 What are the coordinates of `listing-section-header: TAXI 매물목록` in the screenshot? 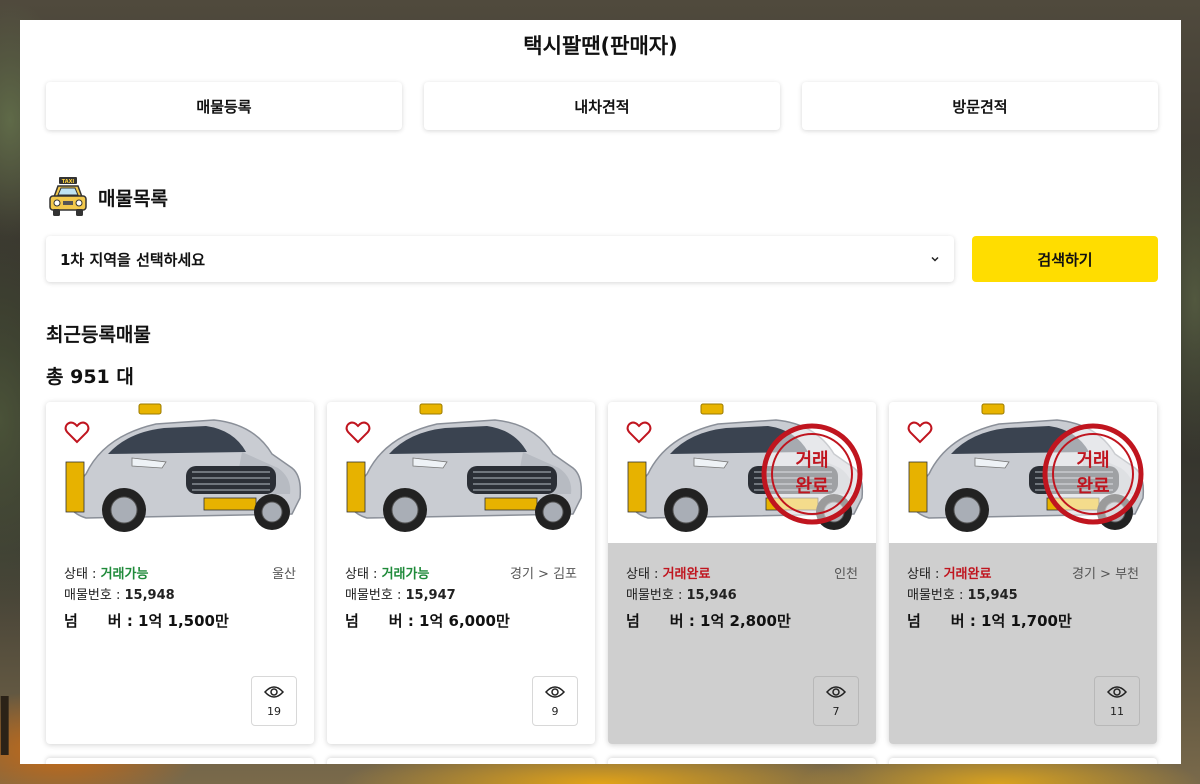 It's located at (107, 197).